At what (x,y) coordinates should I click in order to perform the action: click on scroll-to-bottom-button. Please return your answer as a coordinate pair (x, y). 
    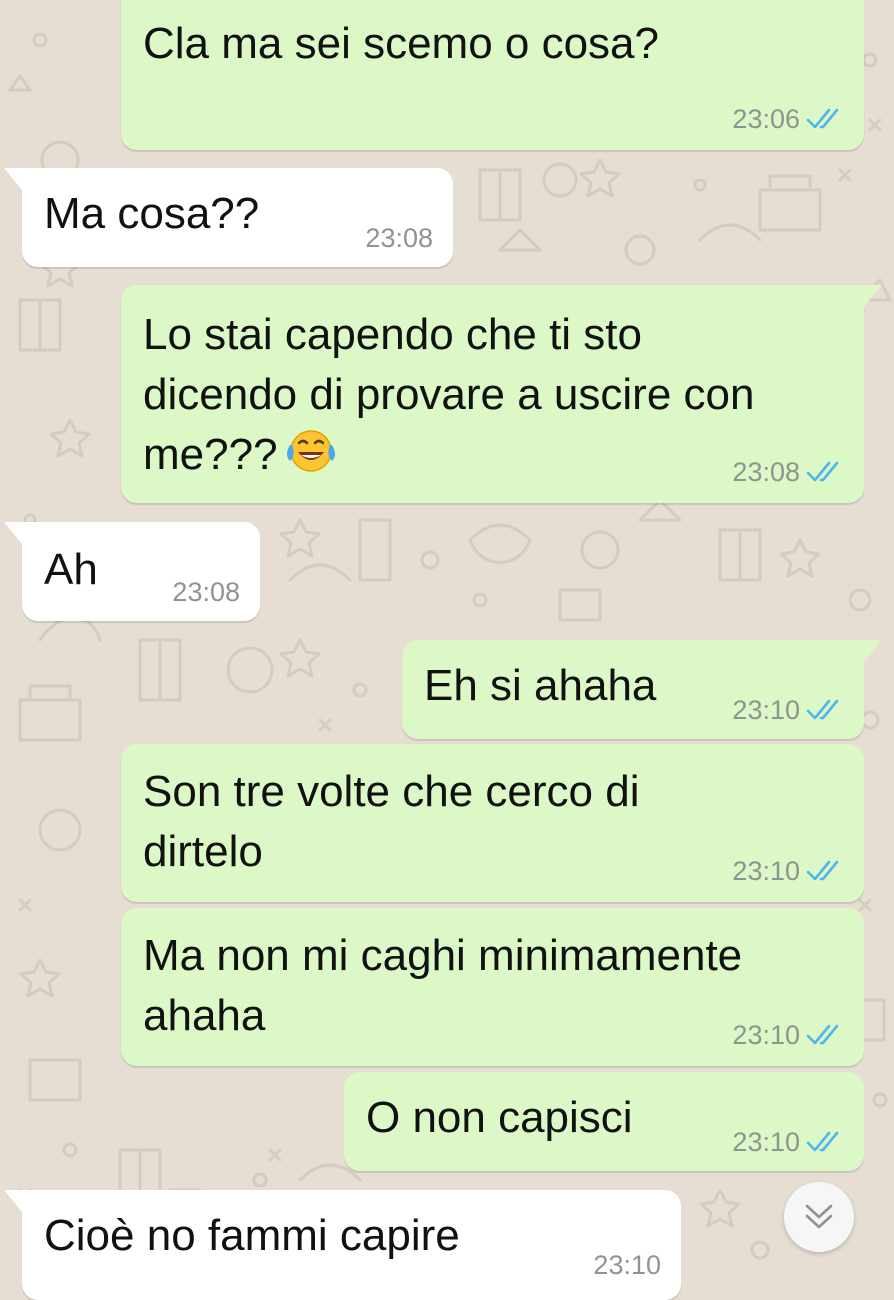
    Looking at the image, I should click on (819, 1217).